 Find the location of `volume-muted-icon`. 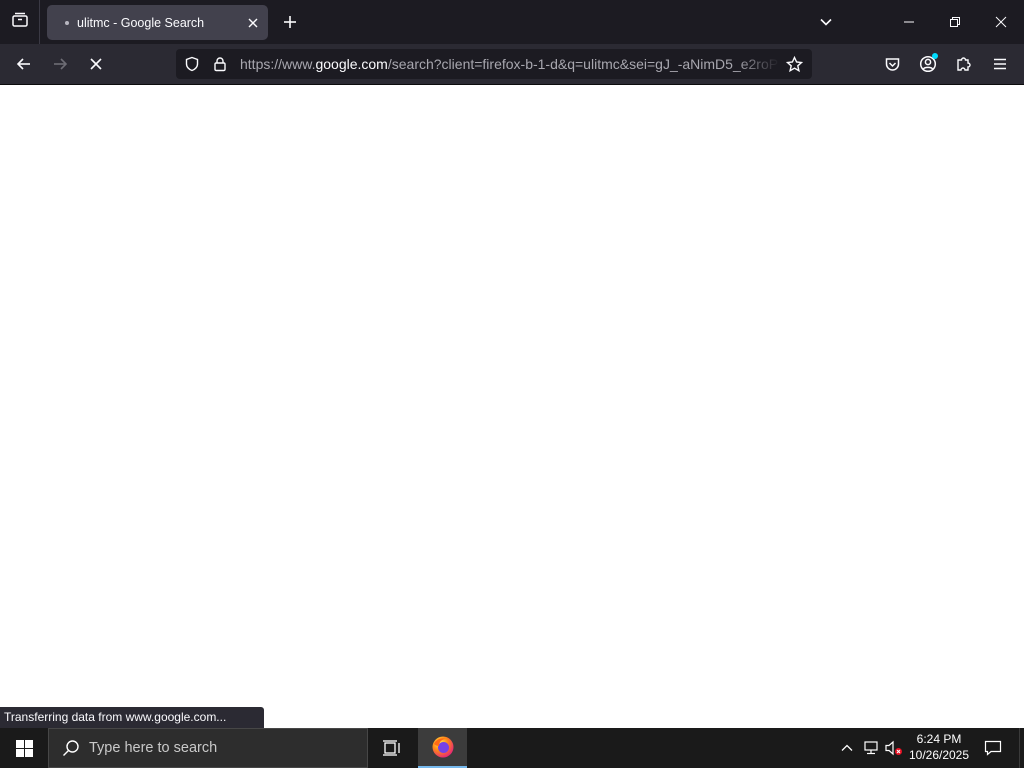

volume-muted-icon is located at coordinates (893, 748).